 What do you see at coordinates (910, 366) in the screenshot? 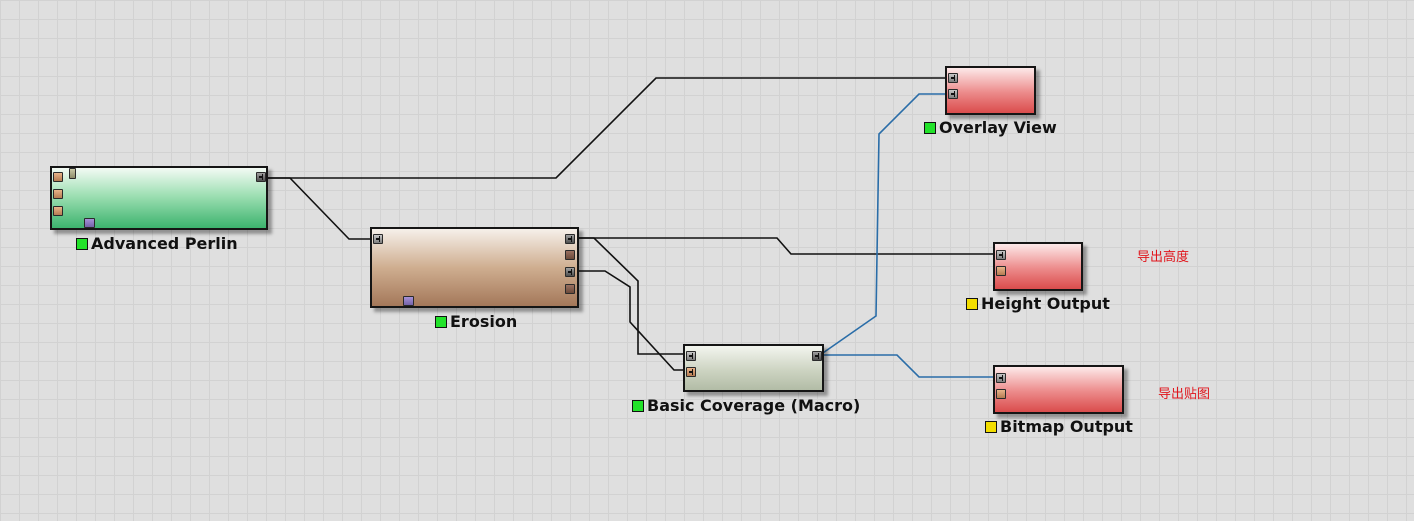
I see `wire-coverage-to-bitmap` at bounding box center [910, 366].